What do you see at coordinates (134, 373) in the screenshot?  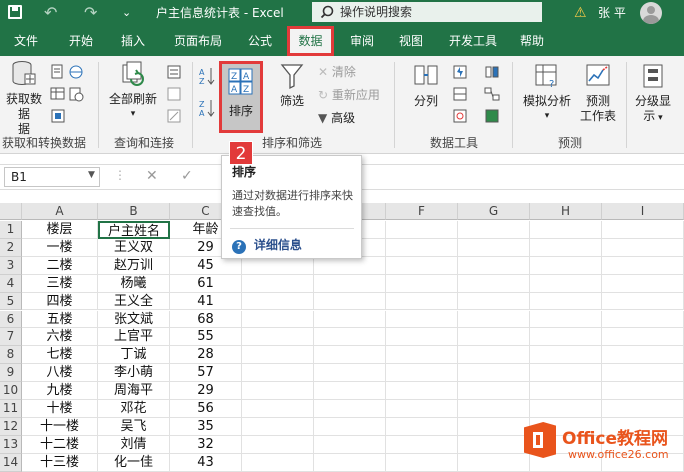 I see `cell-b: 李小萌` at bounding box center [134, 373].